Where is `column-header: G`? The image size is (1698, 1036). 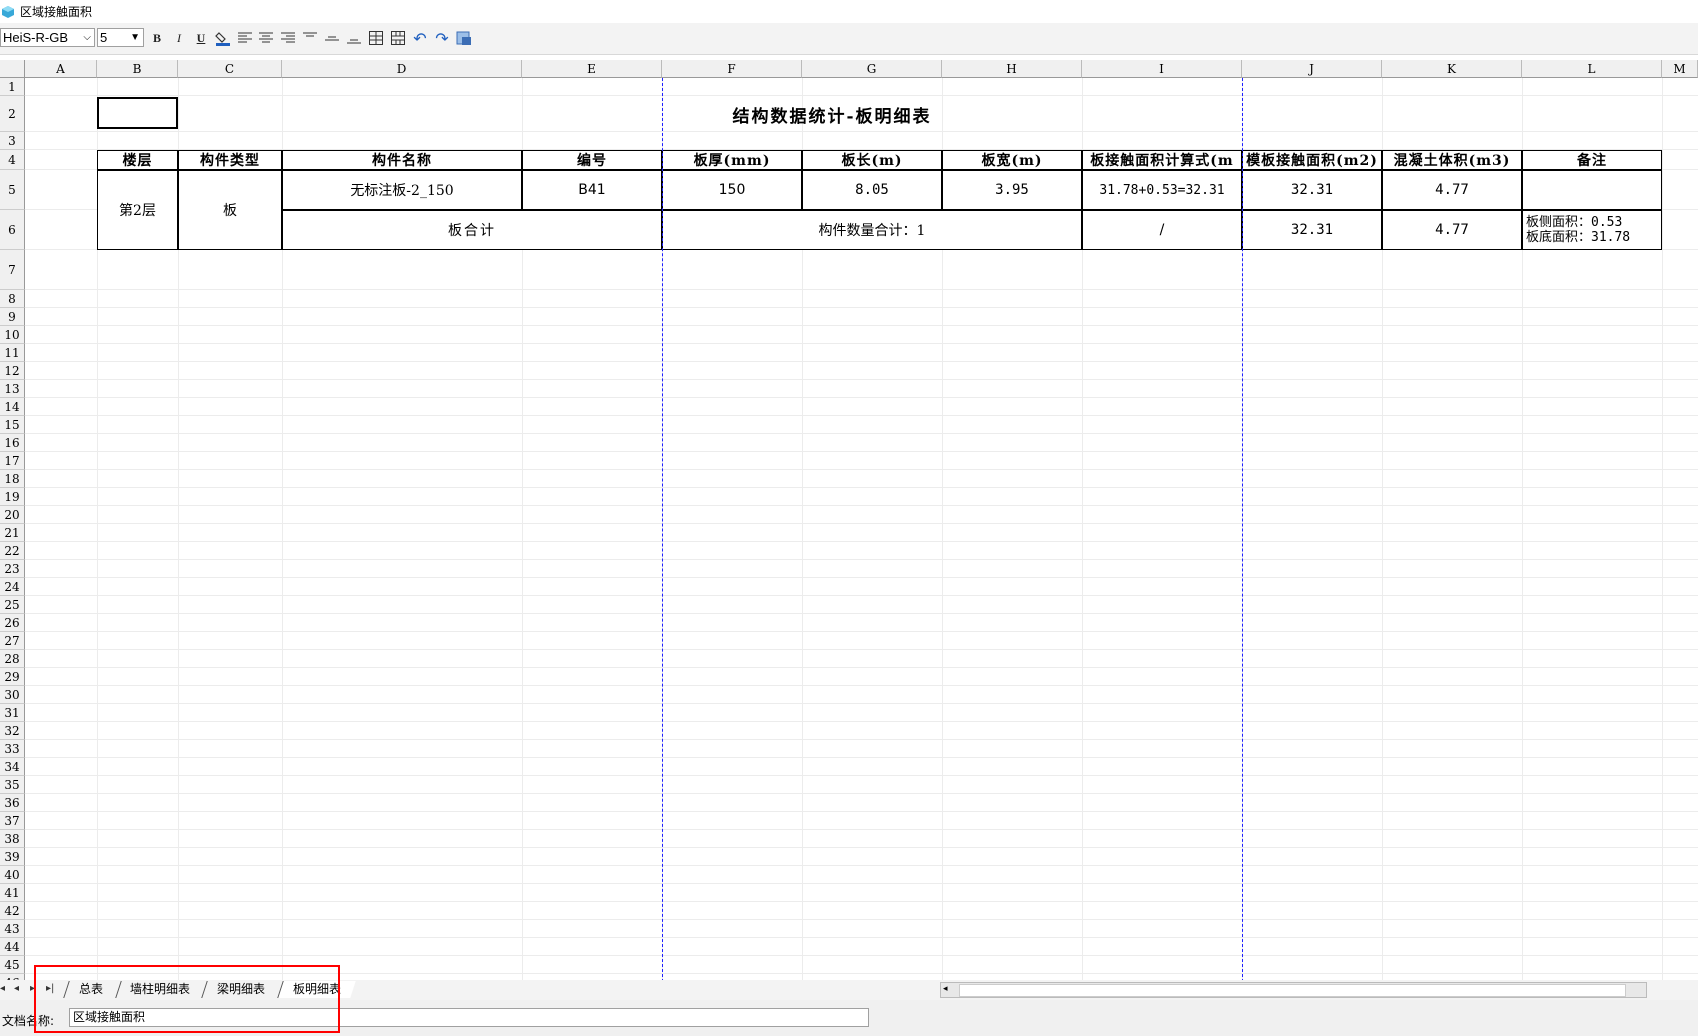 column-header: G is located at coordinates (872, 69).